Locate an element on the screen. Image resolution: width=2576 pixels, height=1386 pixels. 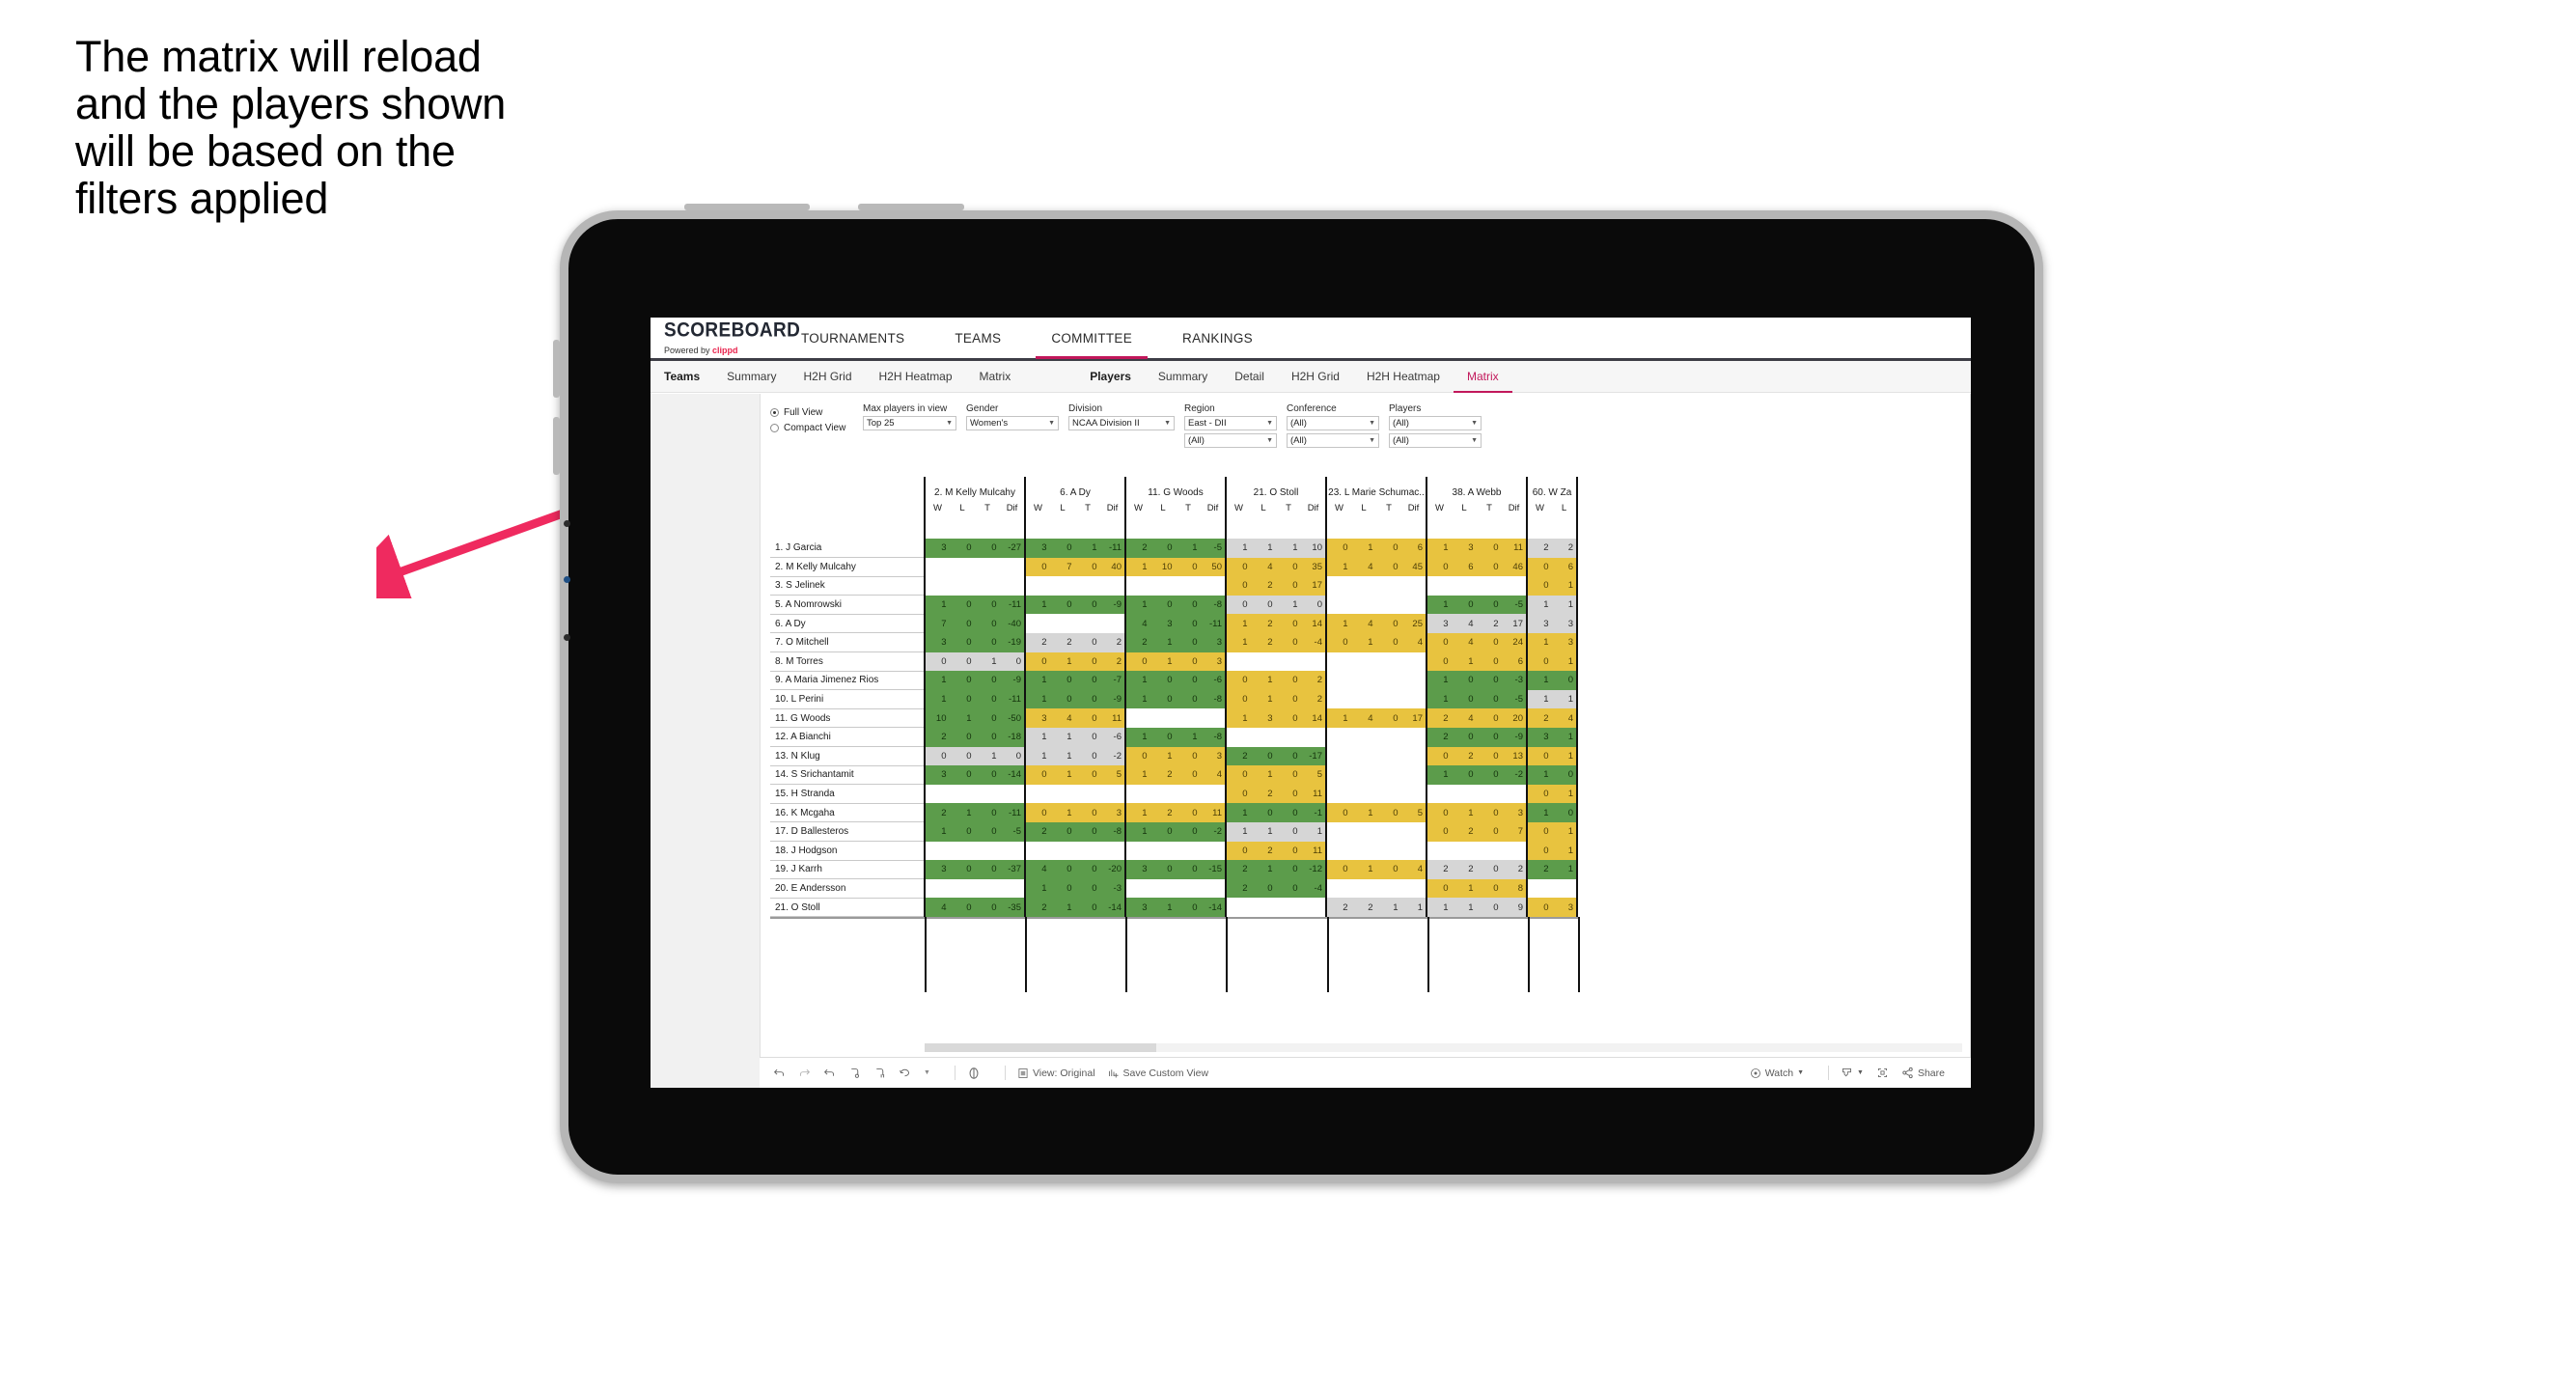
matrix-cell: -8 is located at coordinates (1213, 699).